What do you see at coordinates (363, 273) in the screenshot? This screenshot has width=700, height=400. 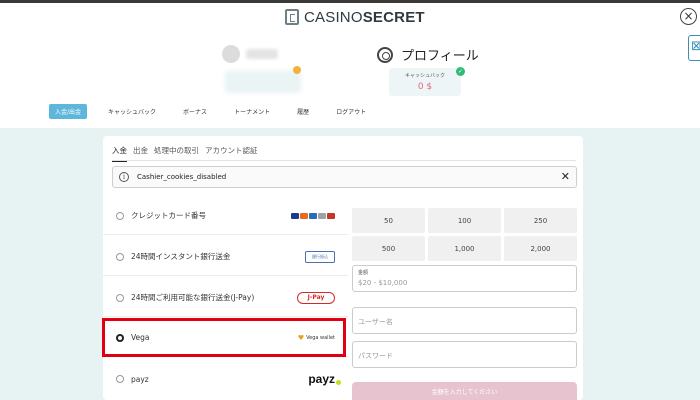 I see `amount-label: 金額` at bounding box center [363, 273].